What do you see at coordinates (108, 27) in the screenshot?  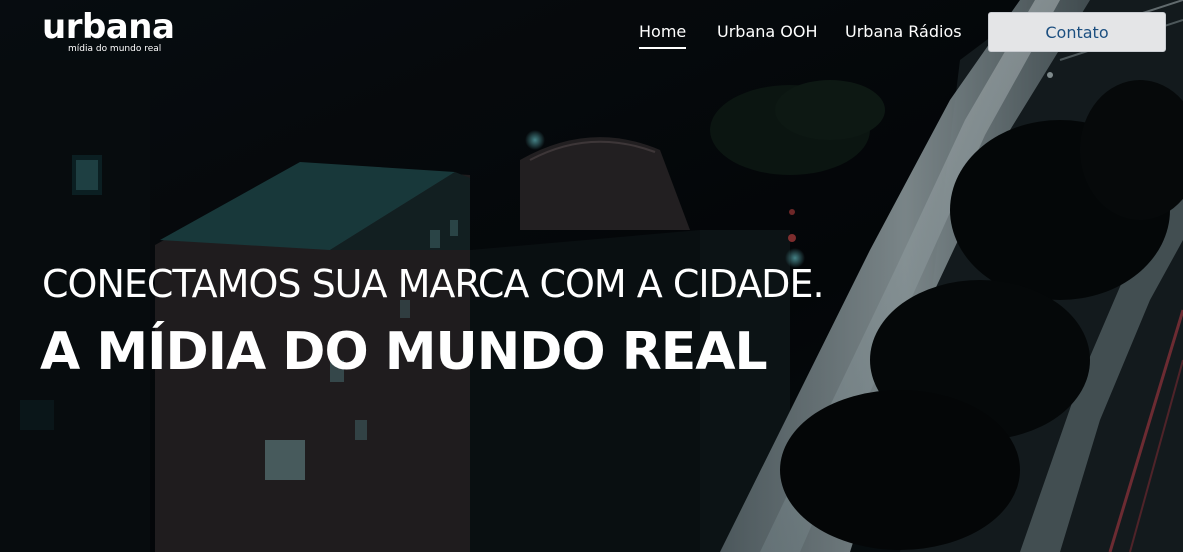 I see `brand-name: urbana` at bounding box center [108, 27].